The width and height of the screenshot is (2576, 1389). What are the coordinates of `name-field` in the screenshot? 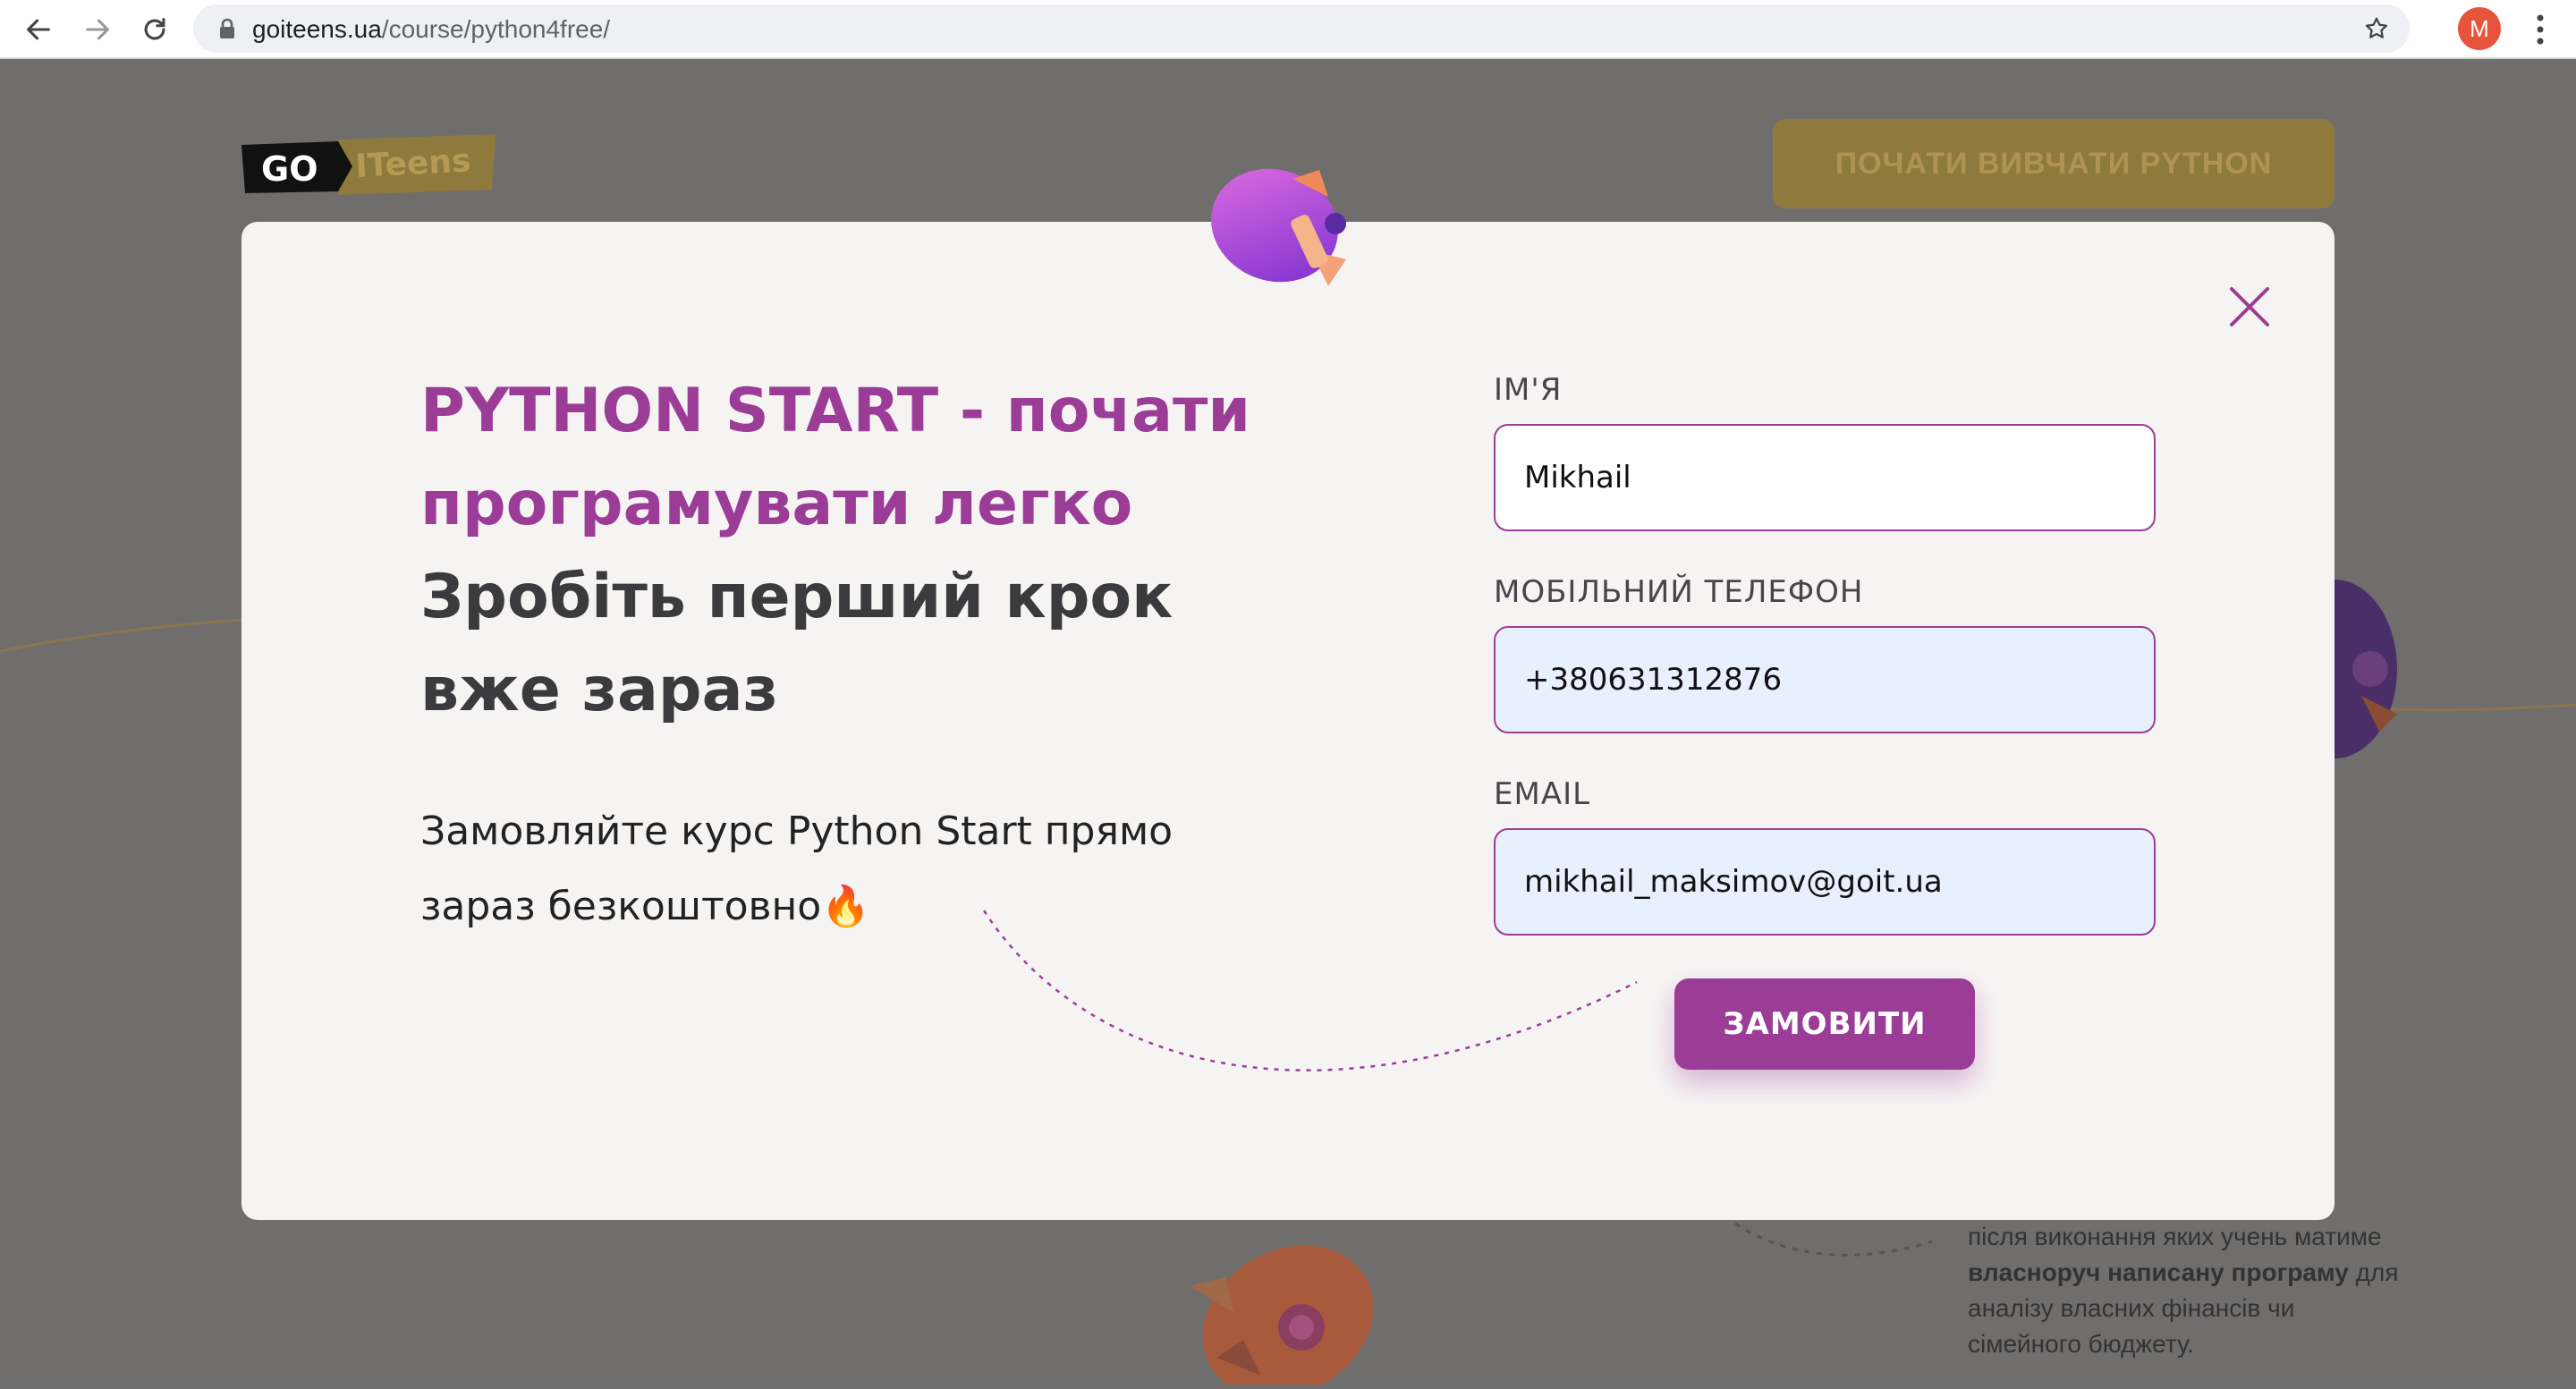 It's located at (1825, 477).